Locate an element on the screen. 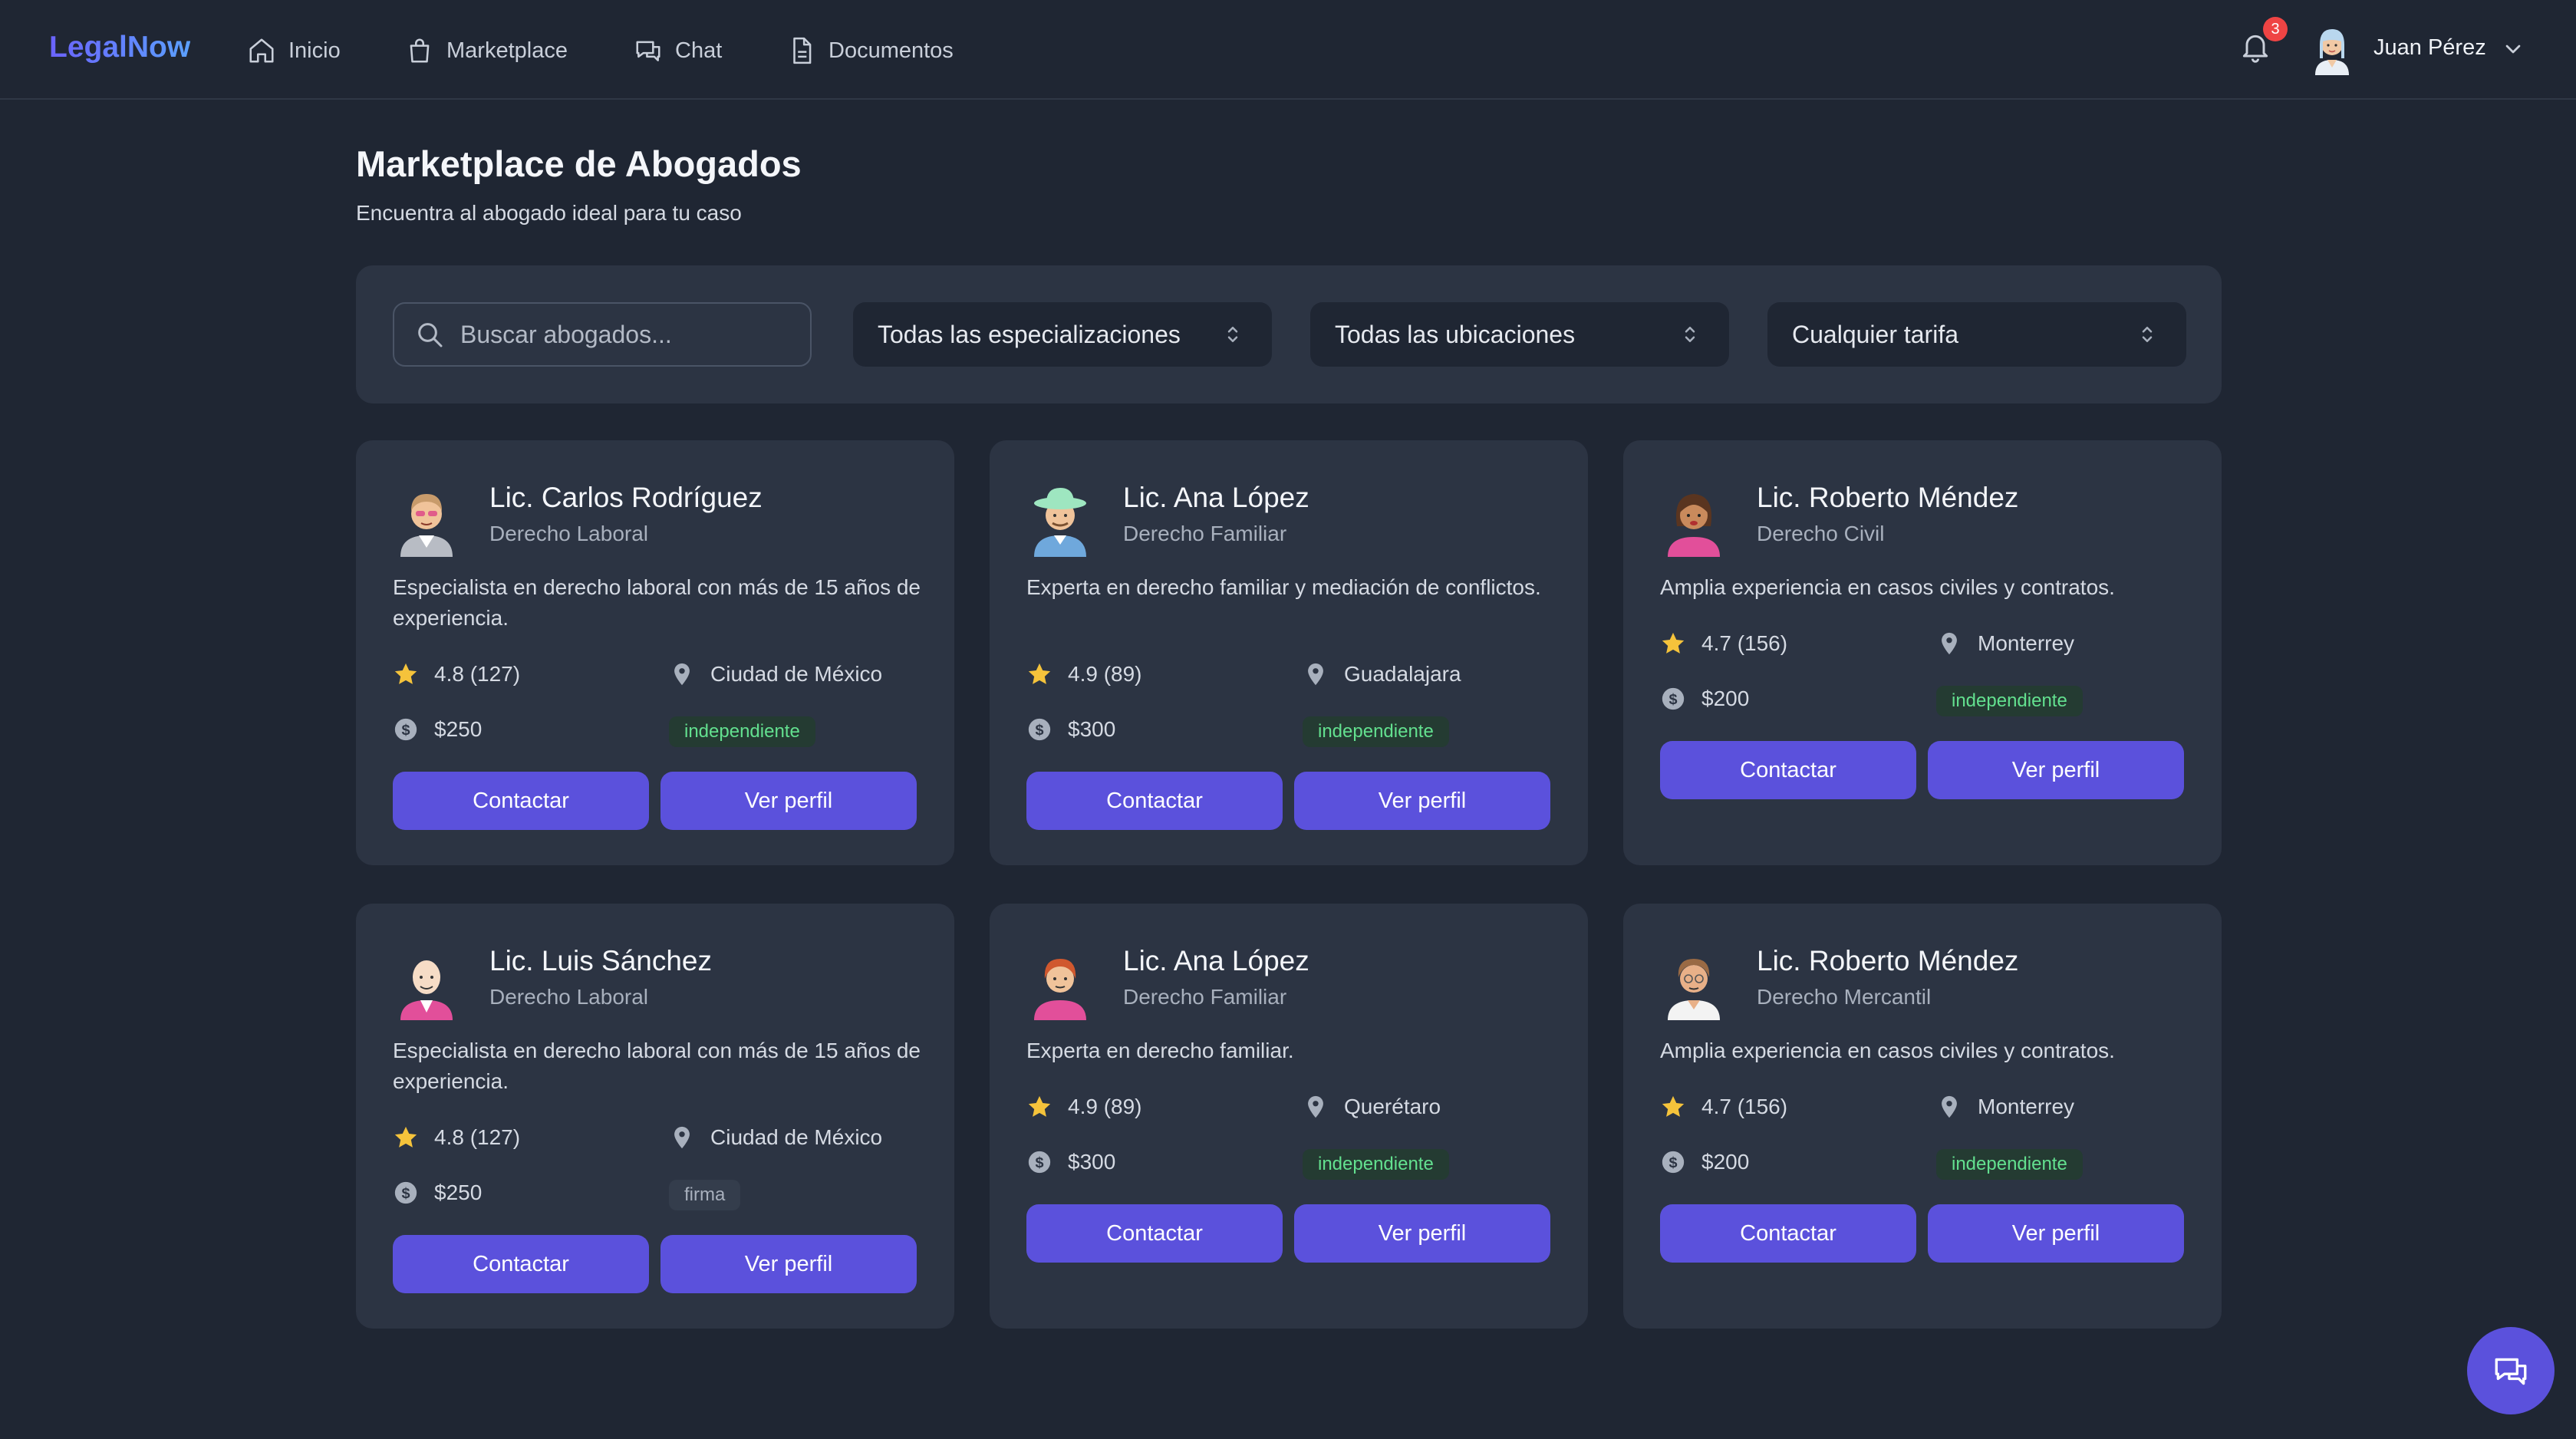 The height and width of the screenshot is (1439, 2576). lawyer-name: Lic. Luis Sánchez is located at coordinates (600, 961).